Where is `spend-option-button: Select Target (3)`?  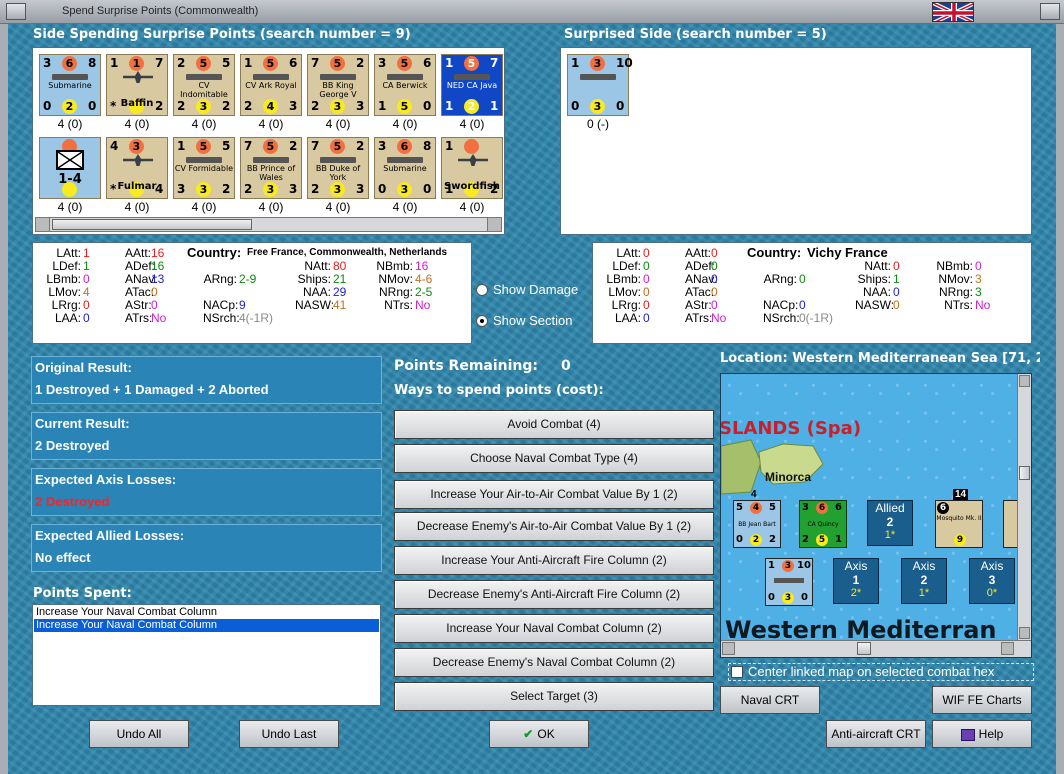 spend-option-button: Select Target (3) is located at coordinates (554, 696).